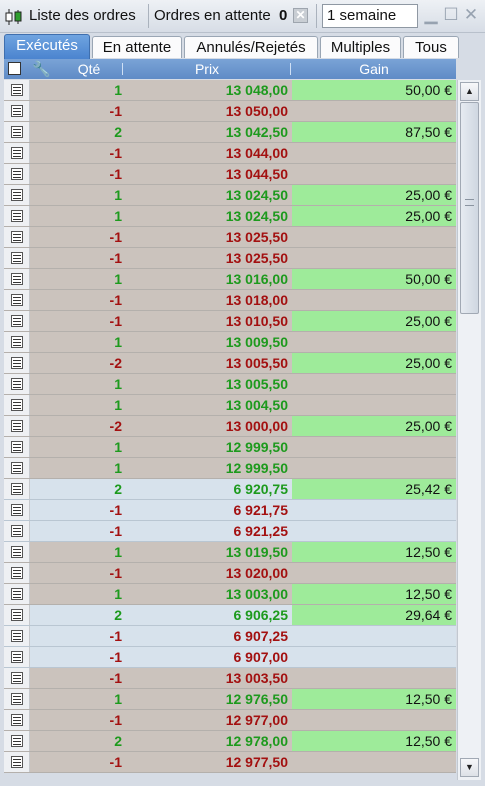 This screenshot has height=786, width=485. Describe the element at coordinates (471, 15) in the screenshot. I see `close-icon: ✕` at that location.